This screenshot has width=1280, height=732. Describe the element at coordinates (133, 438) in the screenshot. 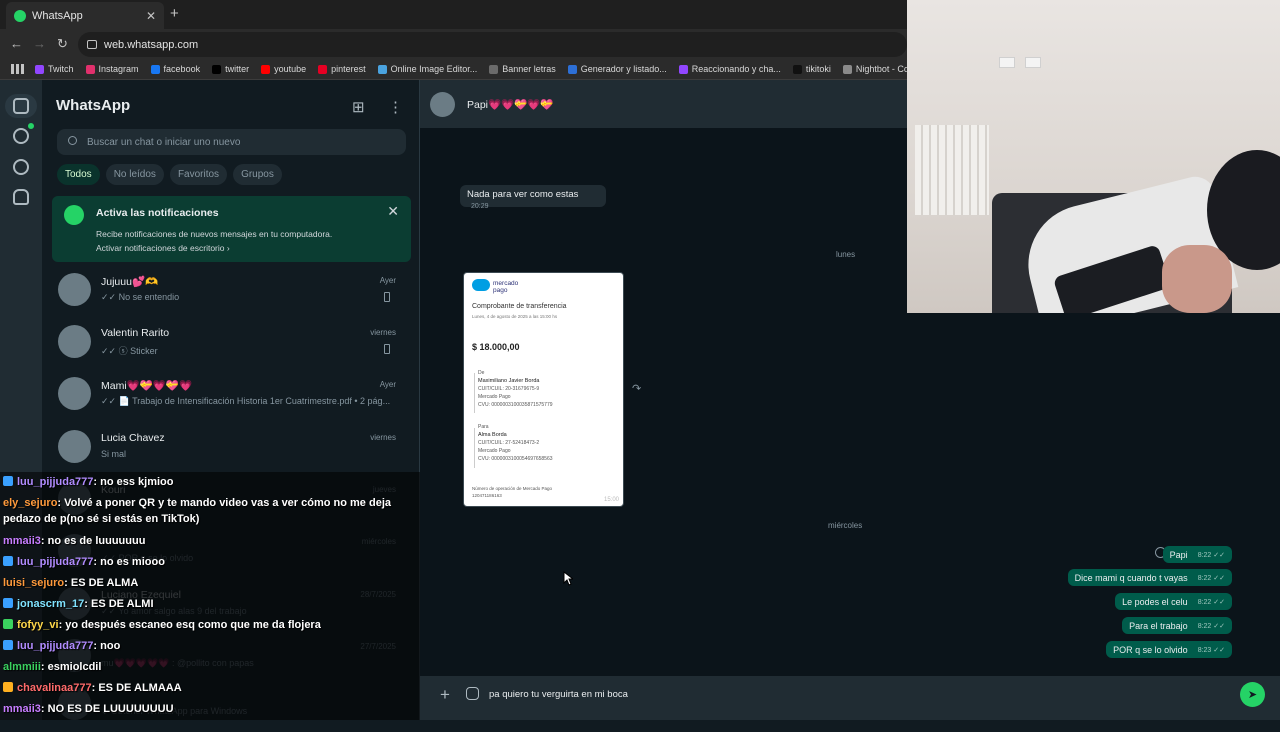

I see `chat-name: Lucia Chavez` at that location.